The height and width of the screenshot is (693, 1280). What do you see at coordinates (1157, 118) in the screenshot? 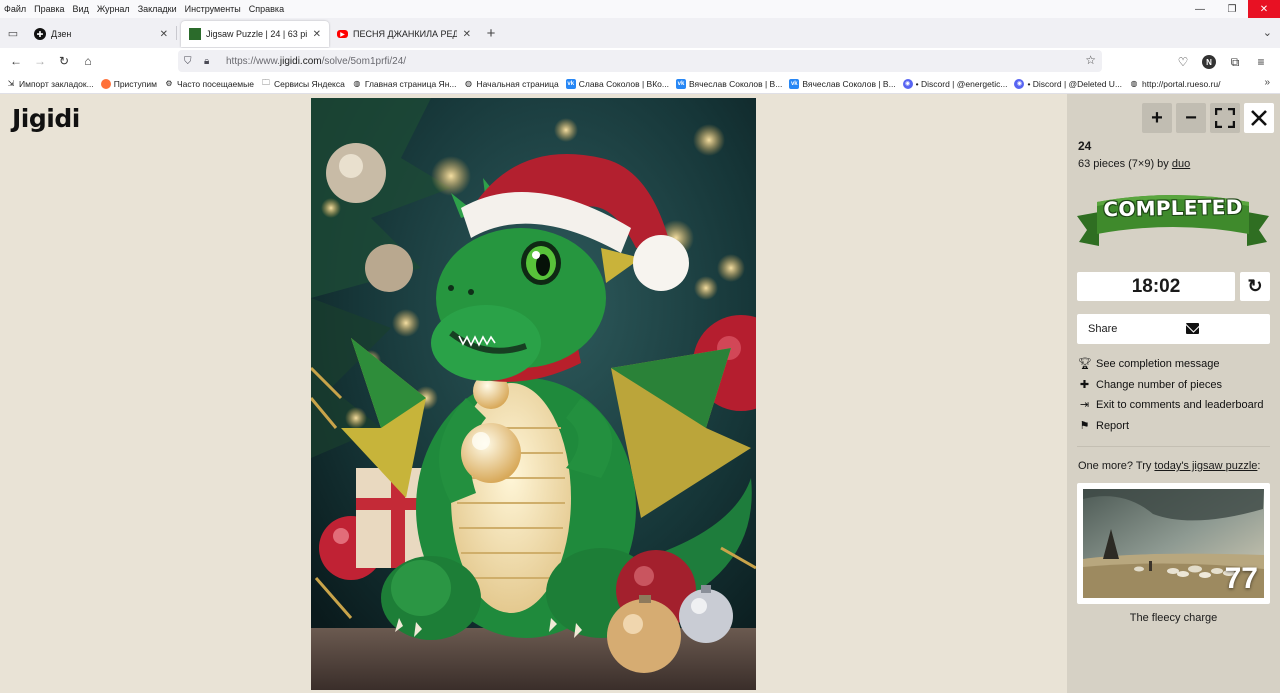
I see `zoom-in-icon: +` at bounding box center [1157, 118].